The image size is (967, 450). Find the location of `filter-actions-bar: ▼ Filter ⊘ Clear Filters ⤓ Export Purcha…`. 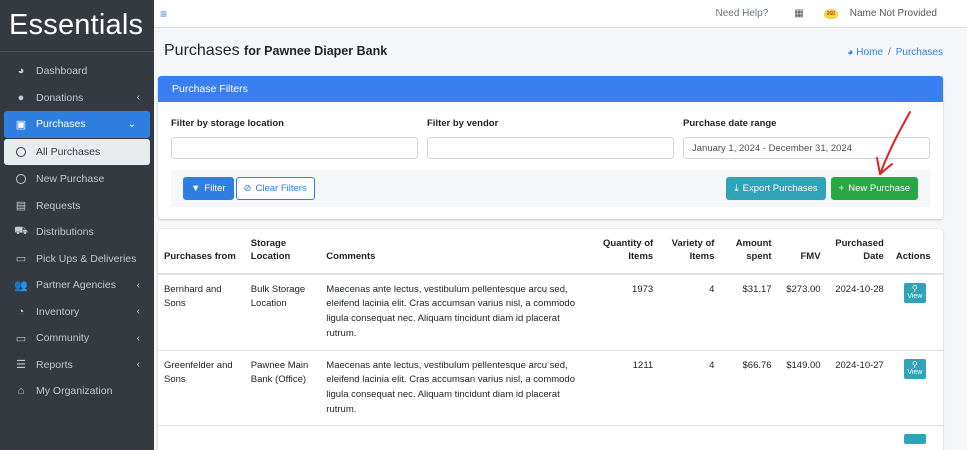

filter-actions-bar: ▼ Filter ⊘ Clear Filters ⤓ Export Purcha… is located at coordinates (550, 188).